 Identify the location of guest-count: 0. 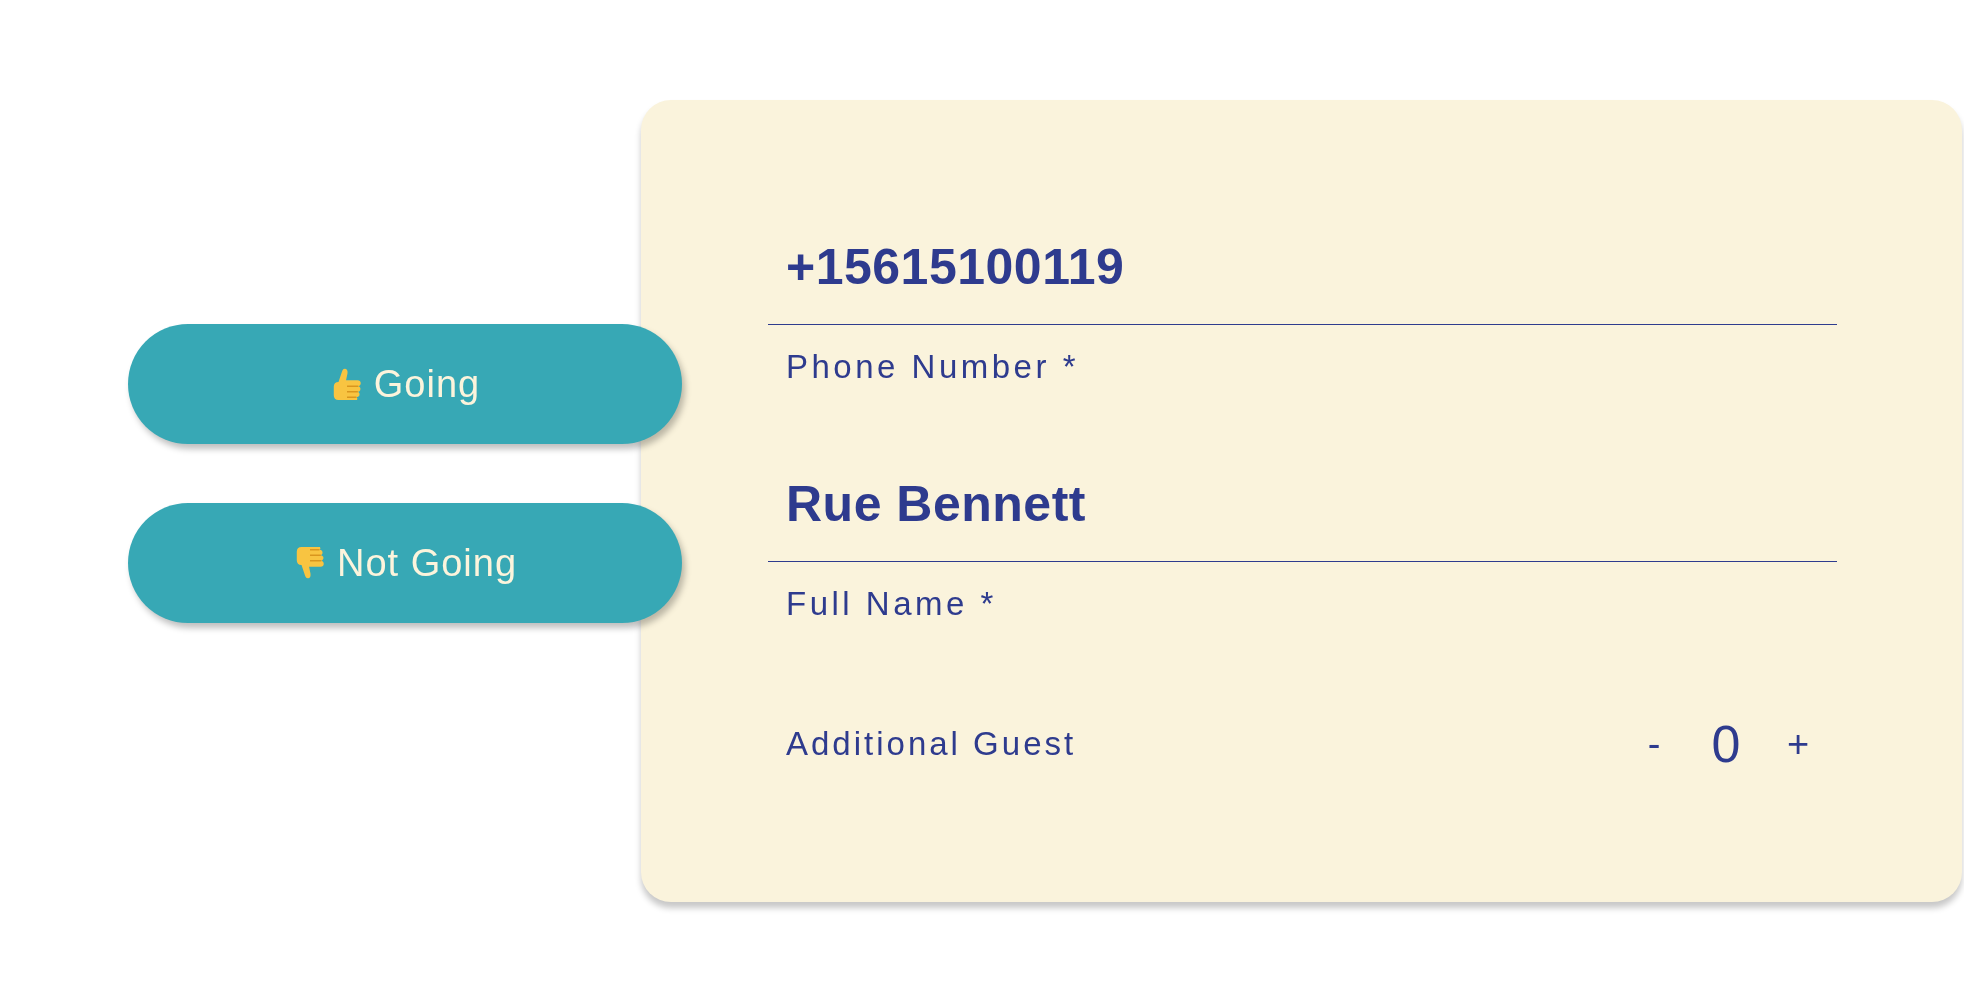
(1726, 744).